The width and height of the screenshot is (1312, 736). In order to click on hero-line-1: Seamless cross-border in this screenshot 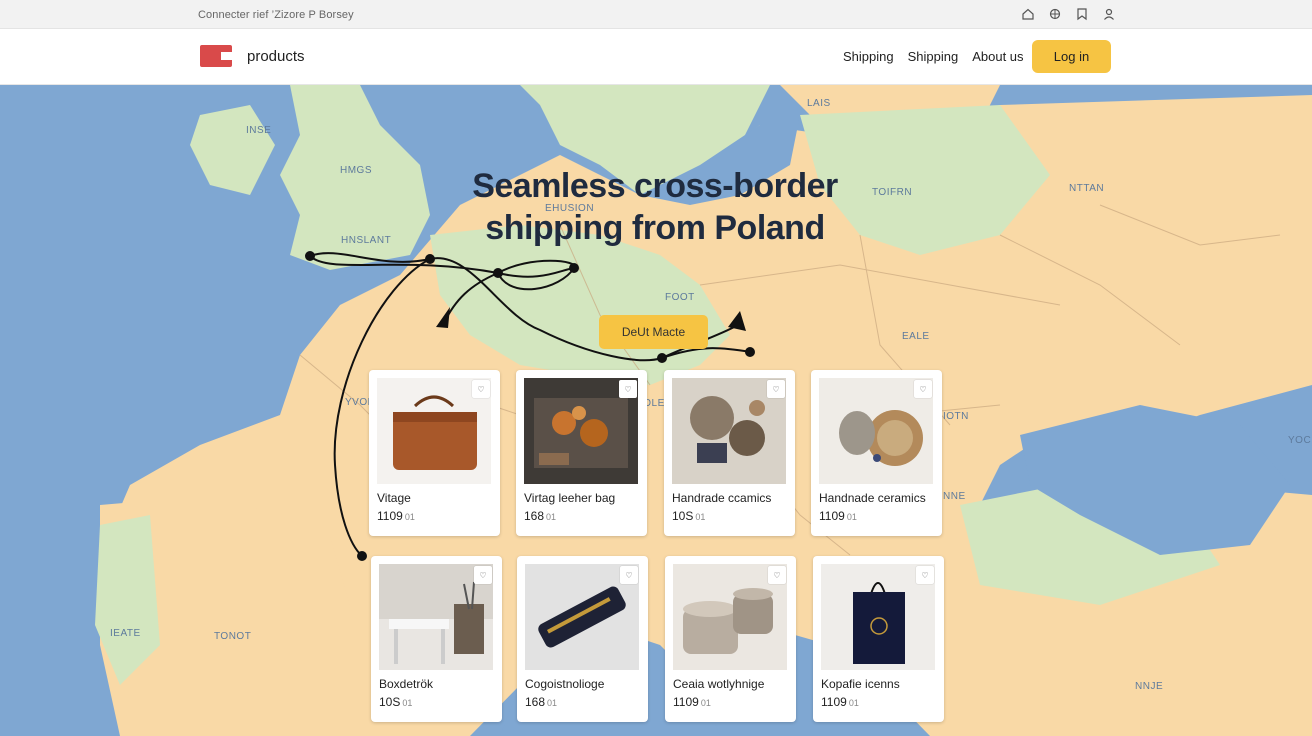, I will do `click(655, 186)`.